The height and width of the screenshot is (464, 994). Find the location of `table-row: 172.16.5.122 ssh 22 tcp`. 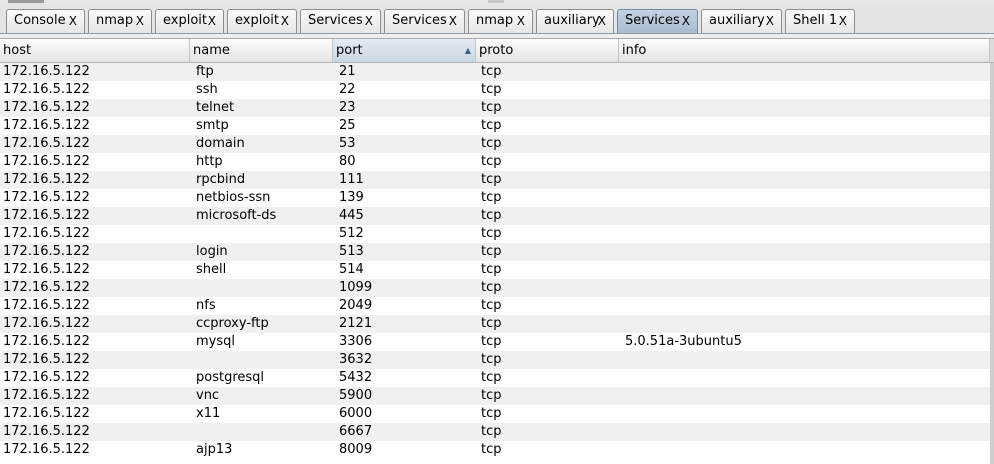

table-row: 172.16.5.122 ssh 22 tcp is located at coordinates (495, 90).